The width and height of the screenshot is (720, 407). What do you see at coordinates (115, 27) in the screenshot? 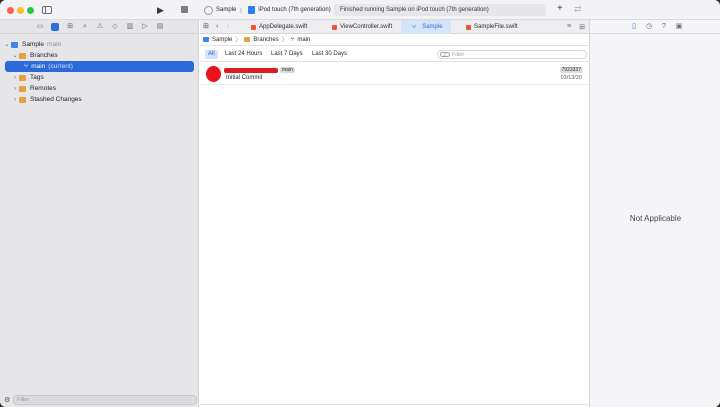
I see `test-icon: ◇` at bounding box center [115, 27].